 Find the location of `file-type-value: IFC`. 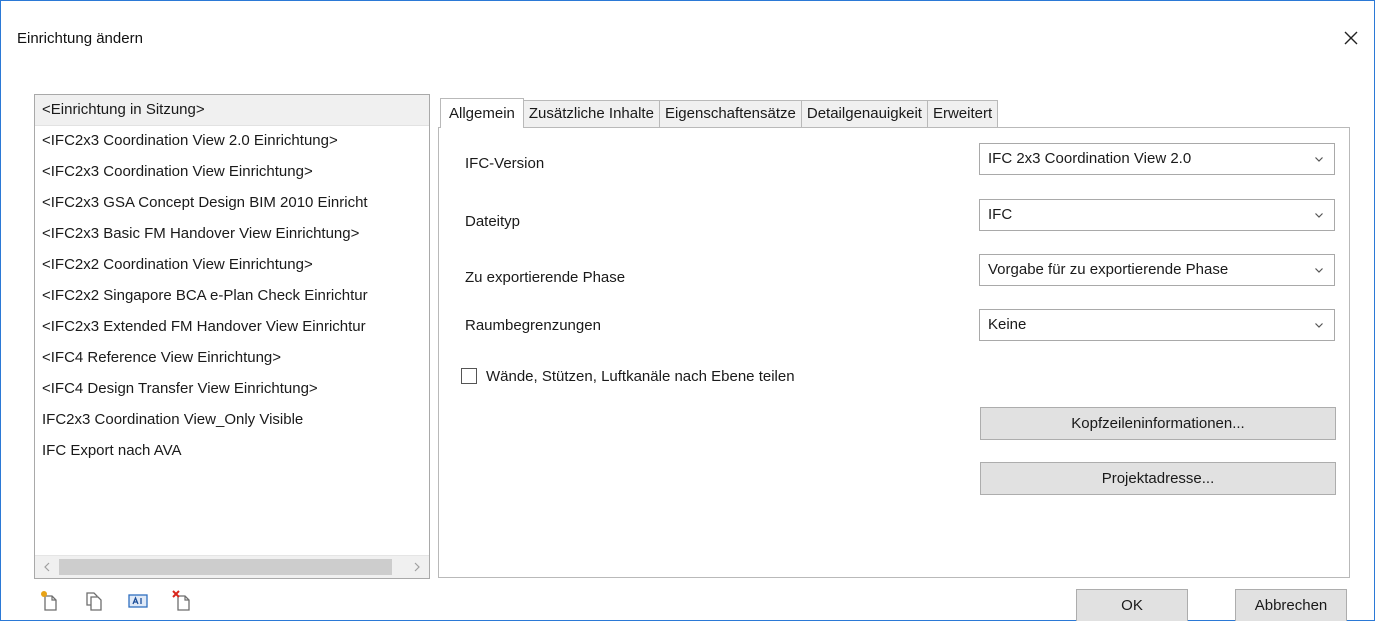

file-type-value: IFC is located at coordinates (1000, 214).